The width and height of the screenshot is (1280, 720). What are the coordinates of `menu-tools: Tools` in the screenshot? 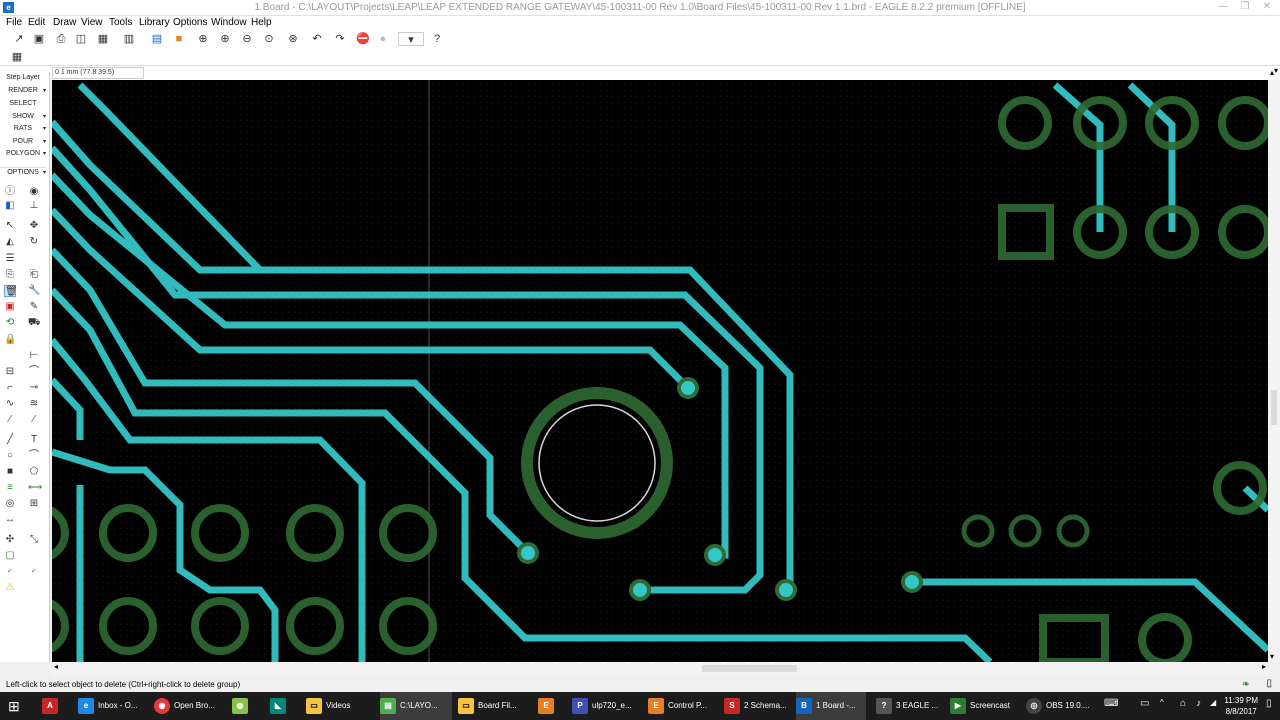 It's located at (120, 22).